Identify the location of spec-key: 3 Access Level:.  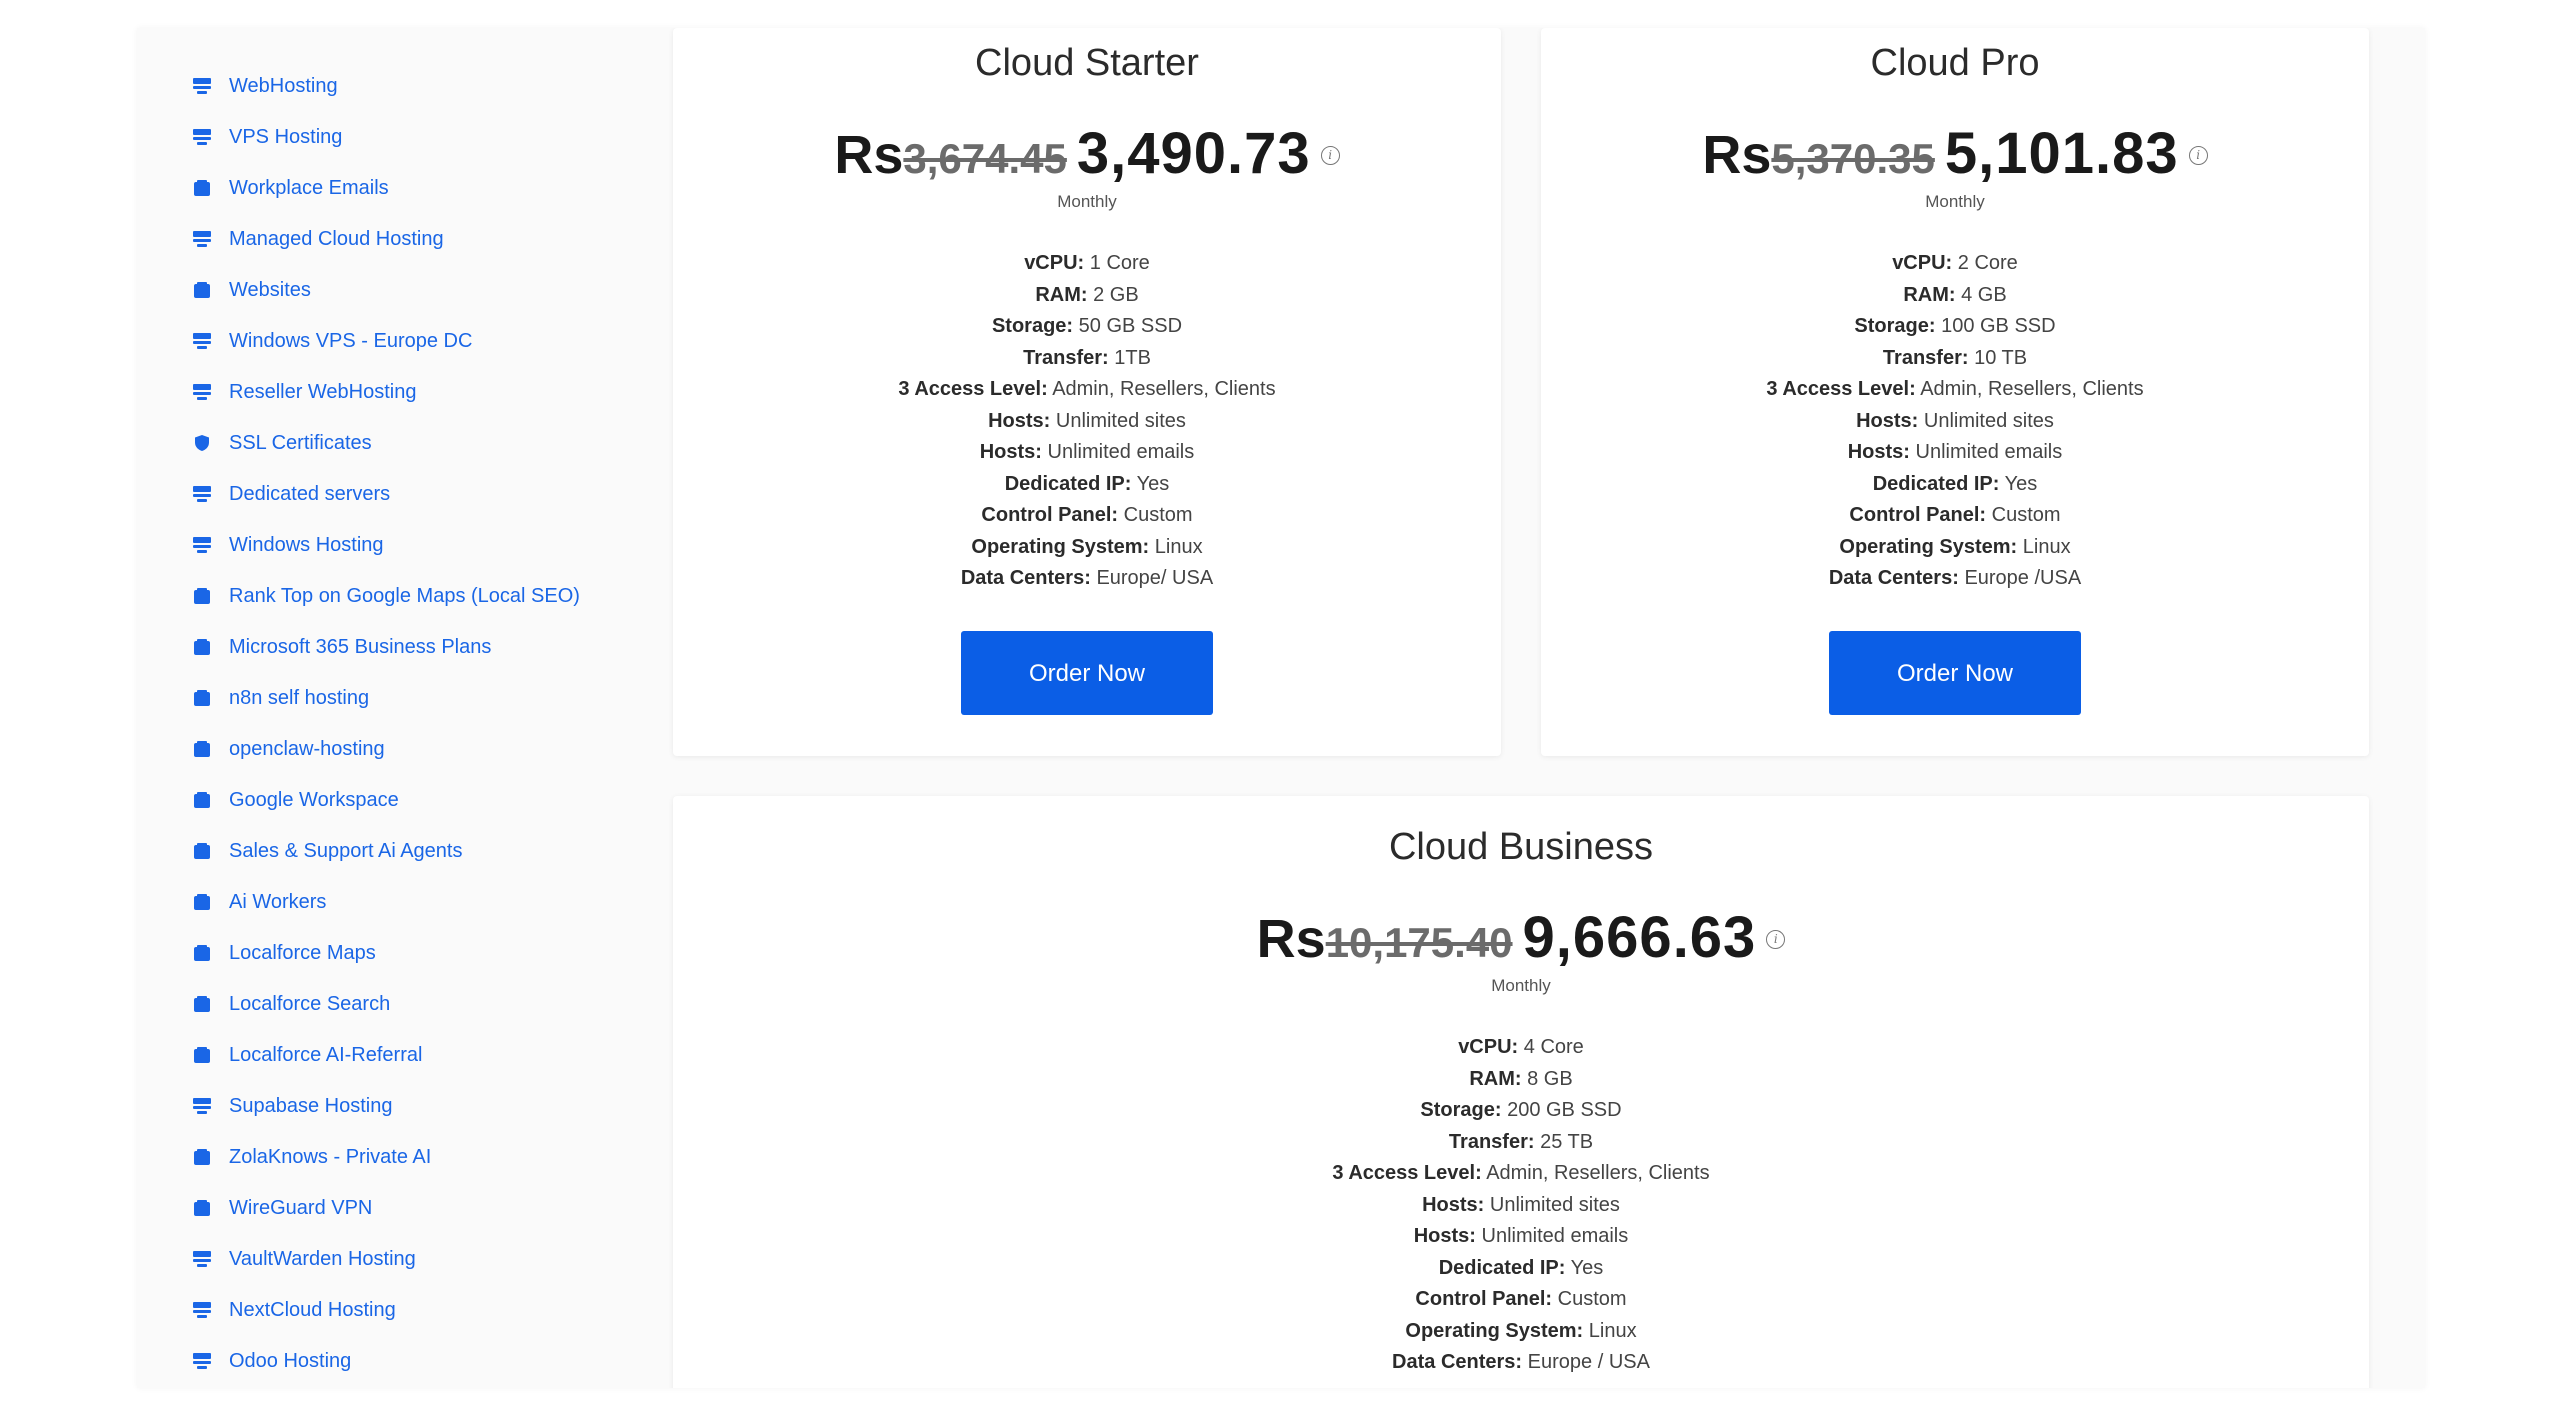
(1841, 389).